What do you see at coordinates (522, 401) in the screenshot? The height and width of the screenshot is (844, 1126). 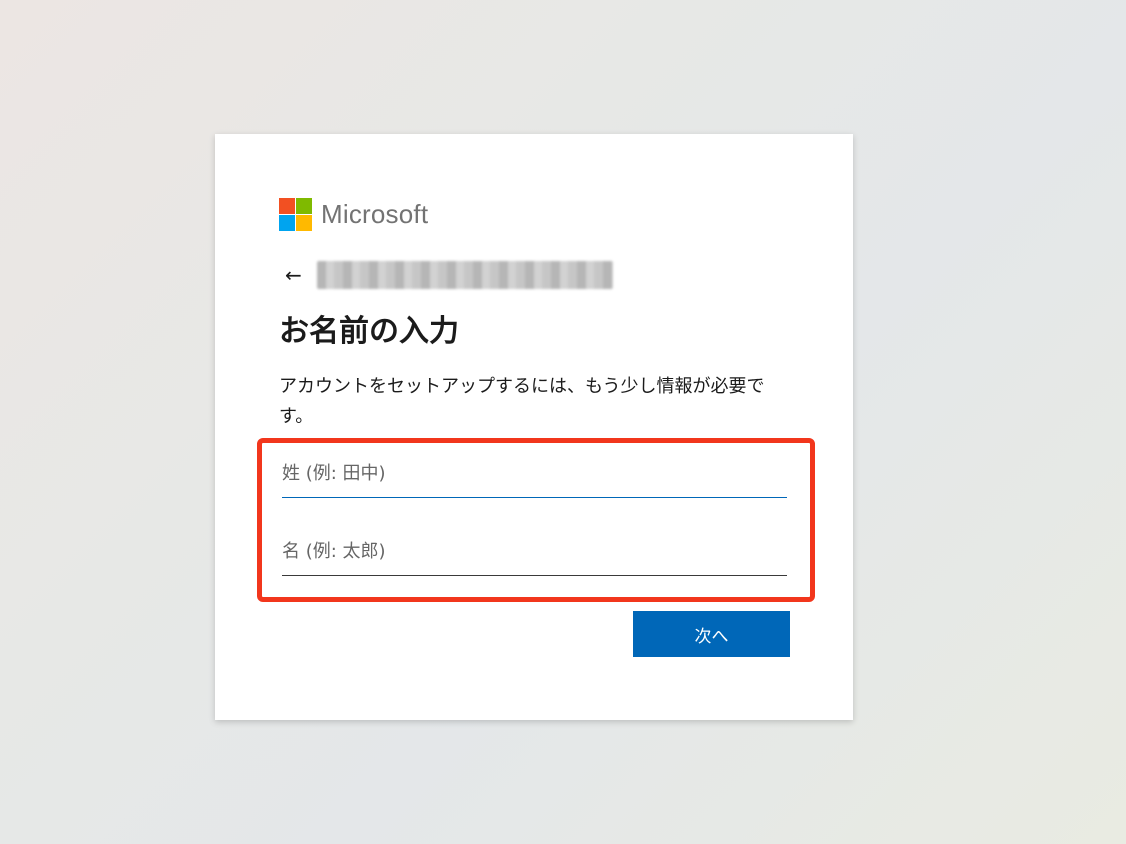 I see `page-description: アカウントをセットアップするには、もう少し情報が必要です。` at bounding box center [522, 401].